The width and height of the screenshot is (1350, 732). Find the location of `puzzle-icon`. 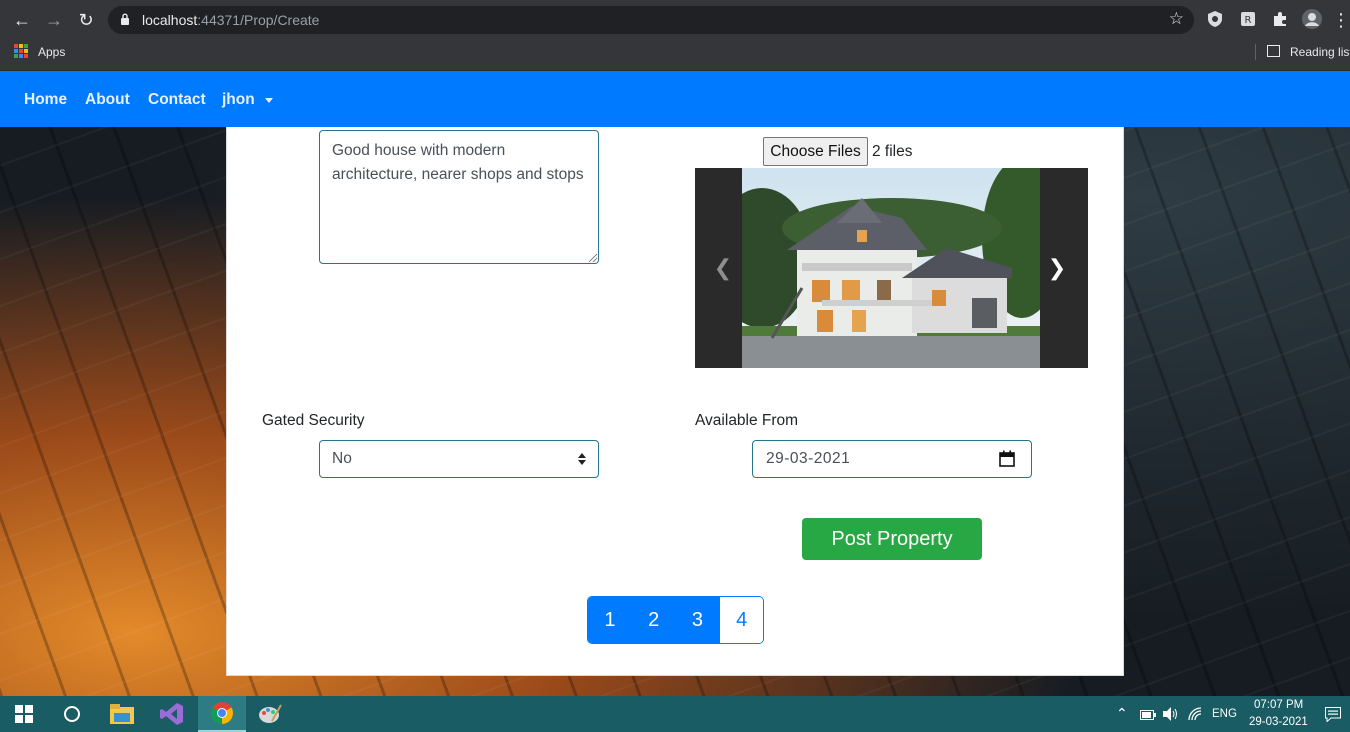

puzzle-icon is located at coordinates (1280, 19).